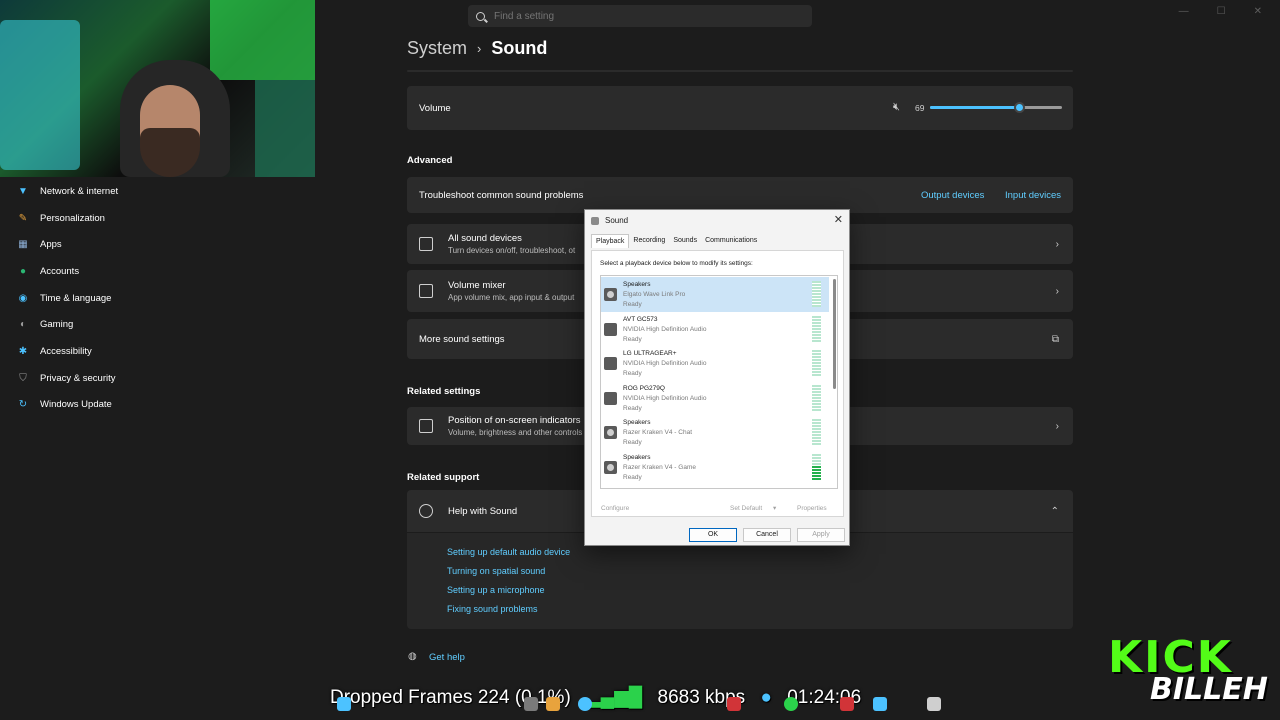  I want to click on device-level-fill, so click(816, 472).